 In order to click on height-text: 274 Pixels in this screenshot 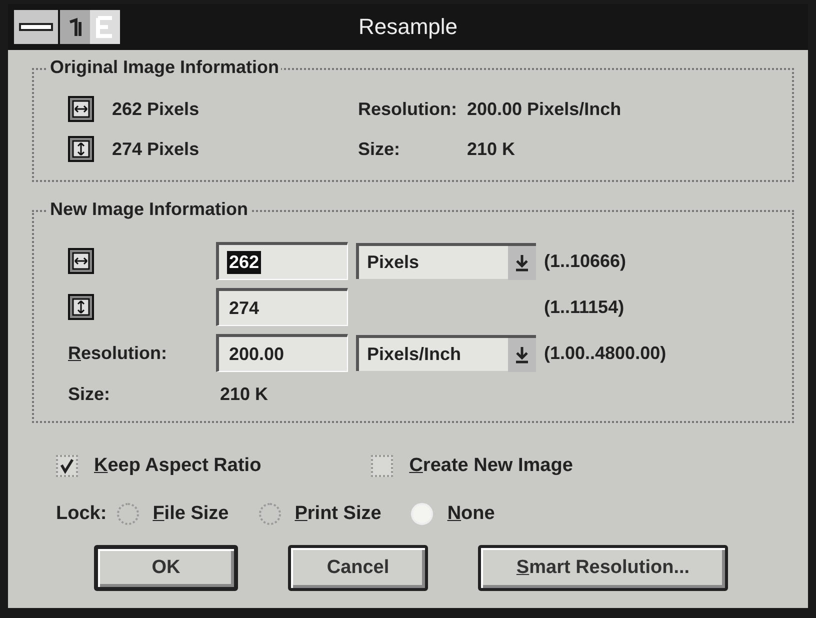, I will do `click(156, 149)`.